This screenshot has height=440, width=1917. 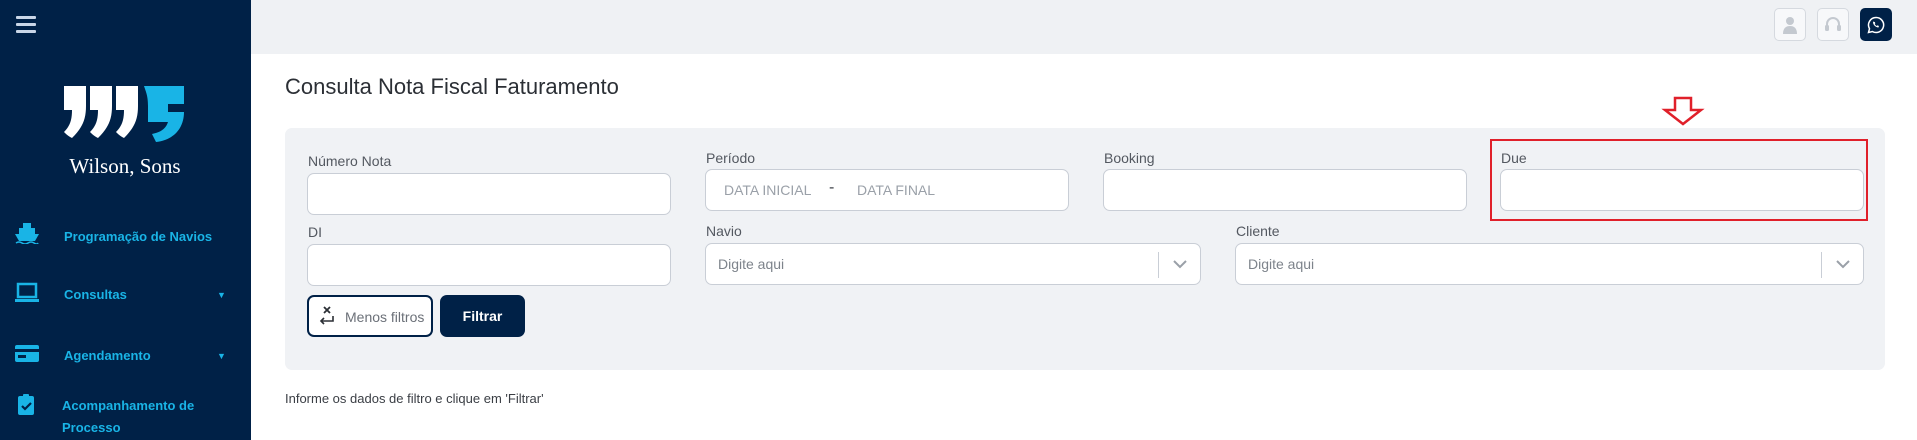 I want to click on page-title: Consulta Nota Fiscal Faturamento, so click(x=452, y=86).